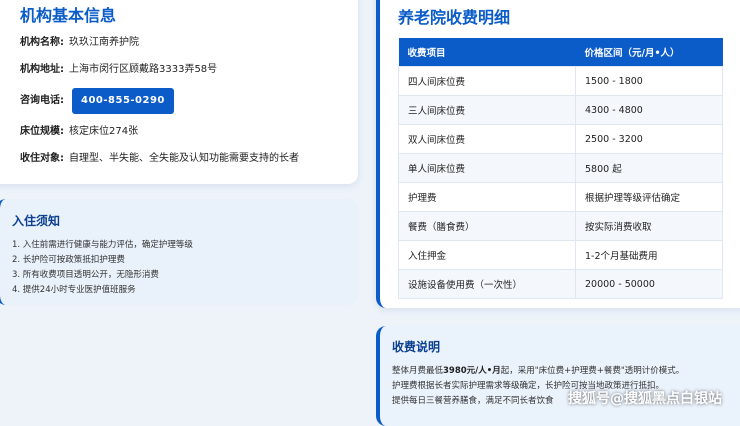  I want to click on fee-item: 入住押金, so click(487, 255).